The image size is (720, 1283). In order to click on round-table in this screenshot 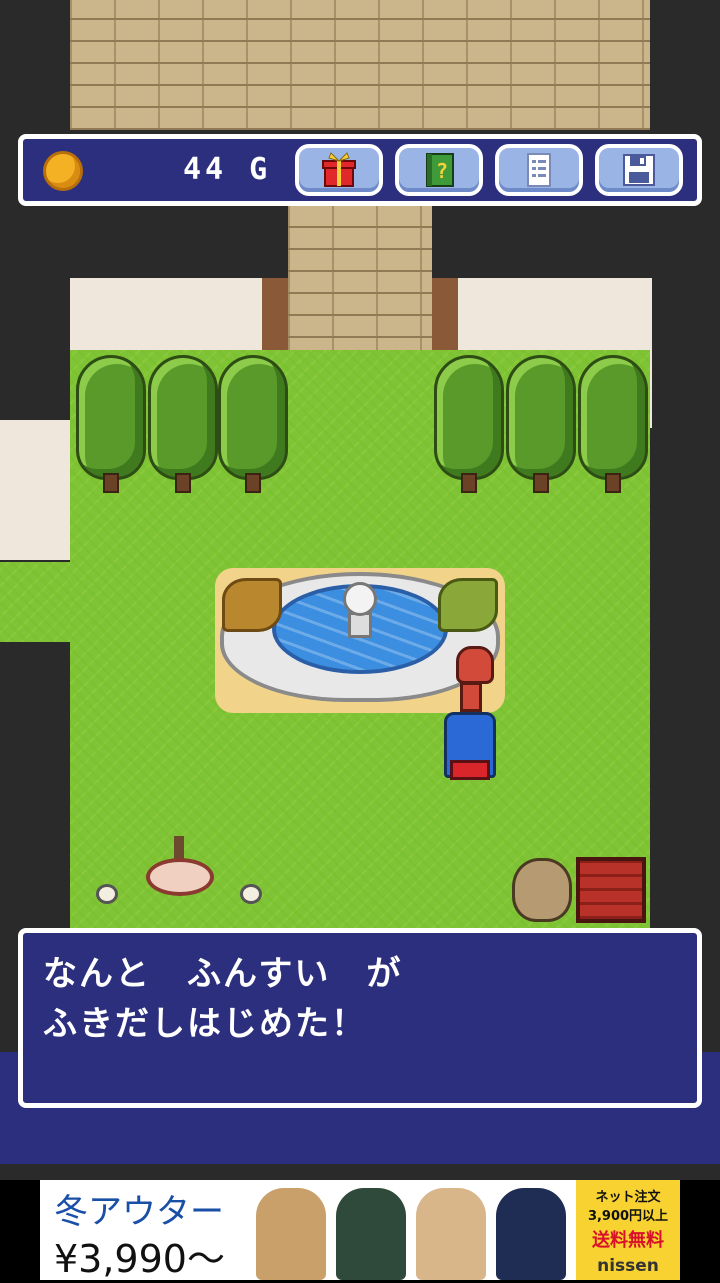, I will do `click(180, 877)`.